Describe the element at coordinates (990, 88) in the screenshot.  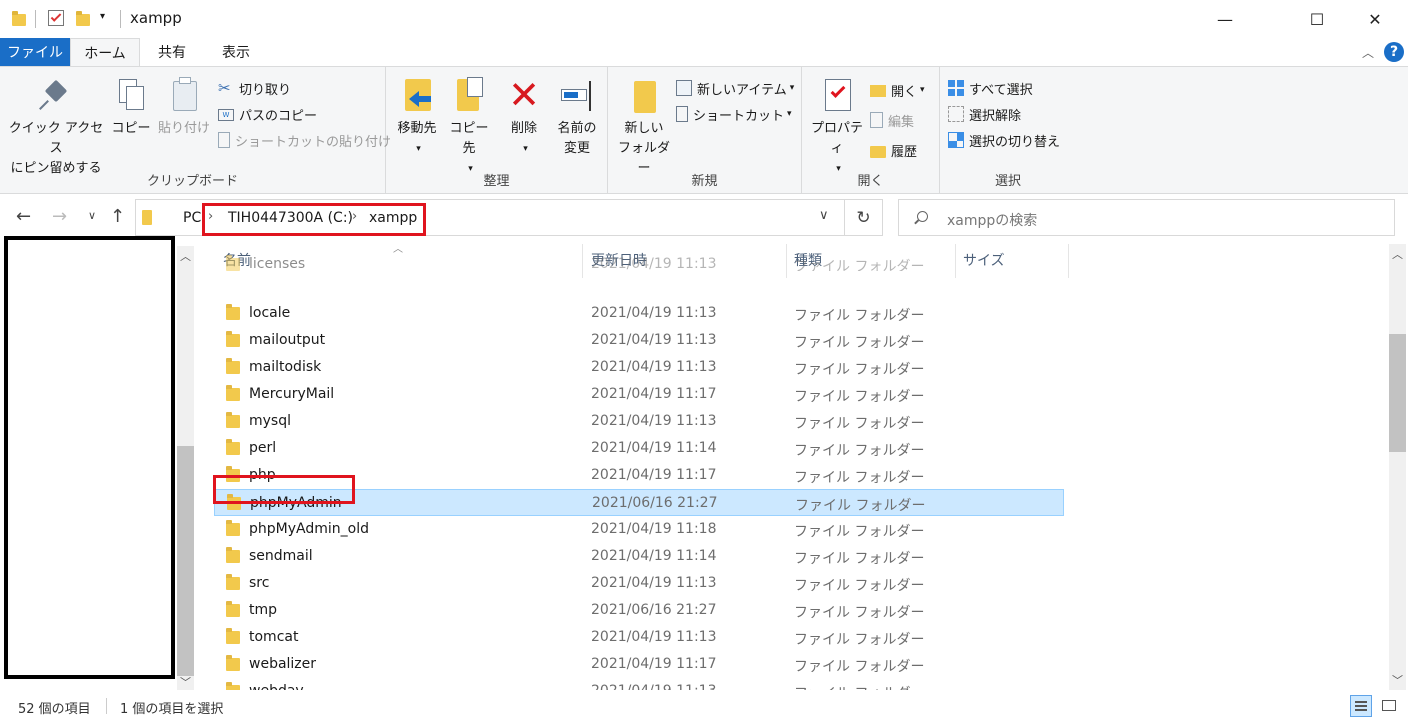
I see `select-all-button: すべて選択` at that location.